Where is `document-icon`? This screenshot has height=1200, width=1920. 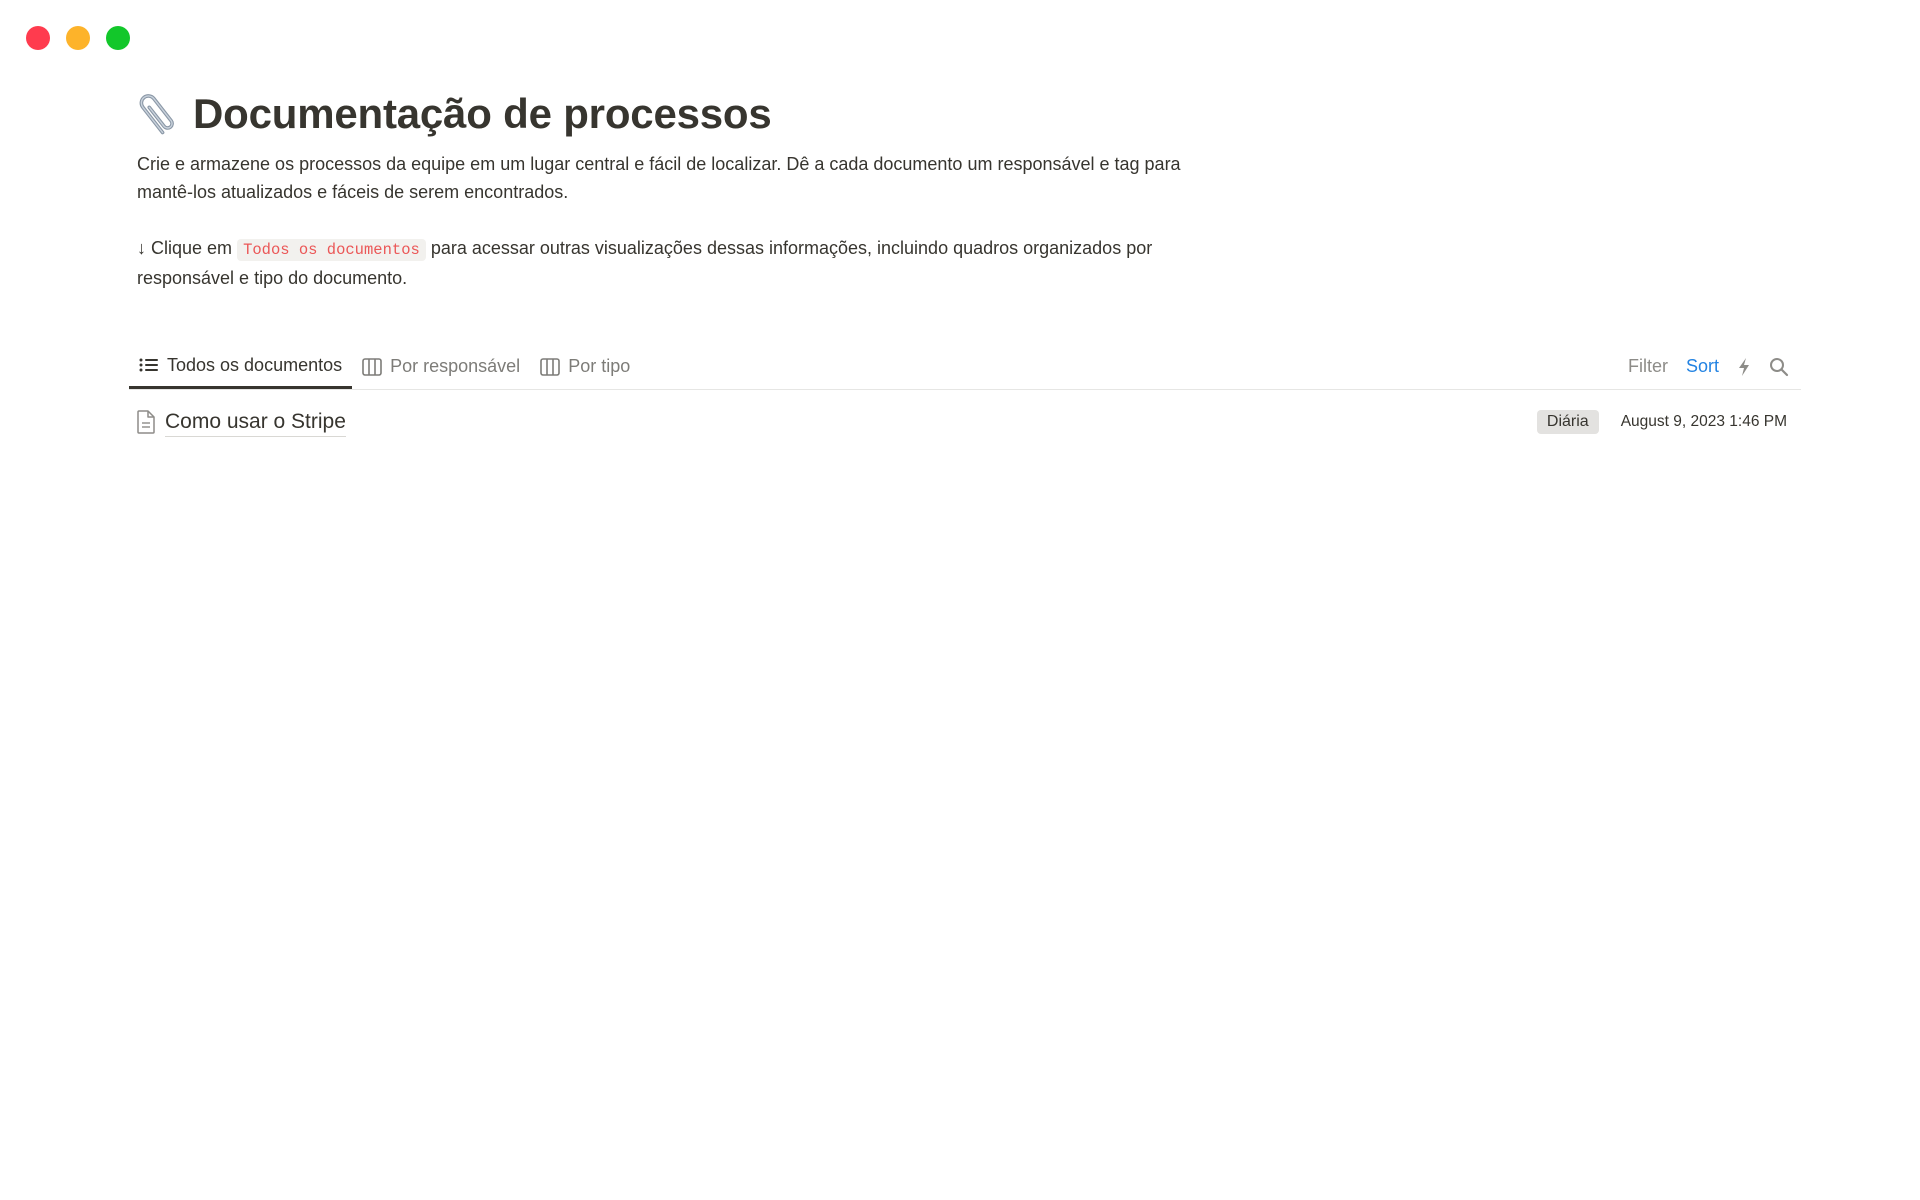
document-icon is located at coordinates (146, 422).